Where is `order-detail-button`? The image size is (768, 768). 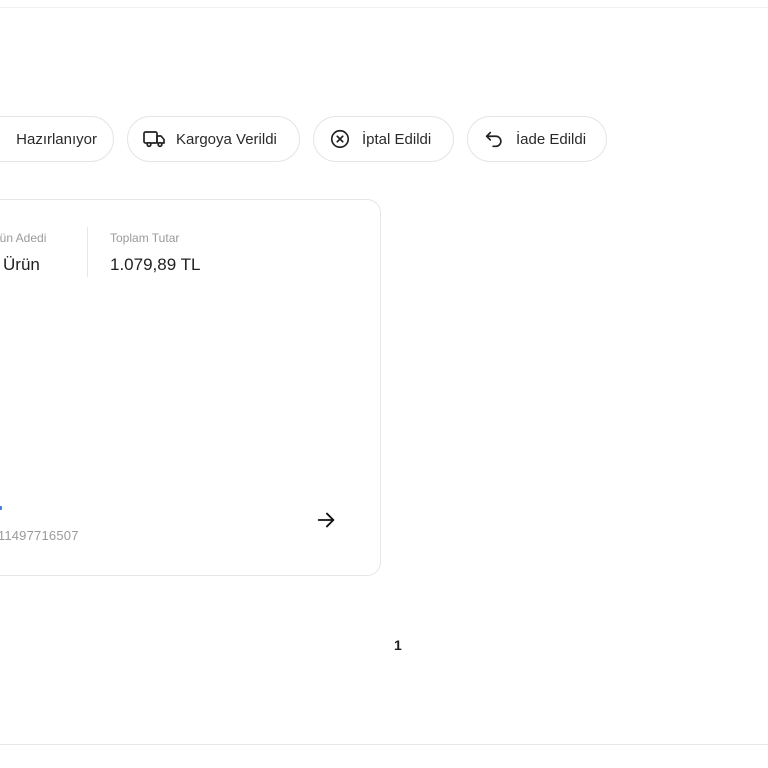
order-detail-button is located at coordinates (326, 522).